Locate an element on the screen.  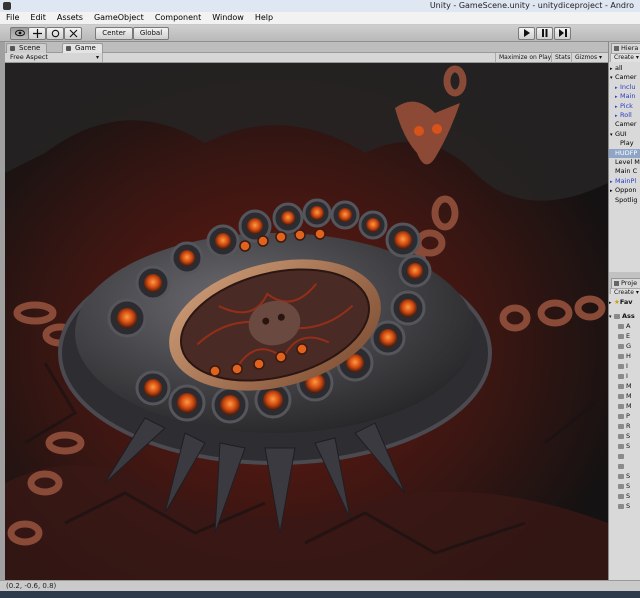
hierarchy-item: ▸ Pick is located at coordinates (624, 106).